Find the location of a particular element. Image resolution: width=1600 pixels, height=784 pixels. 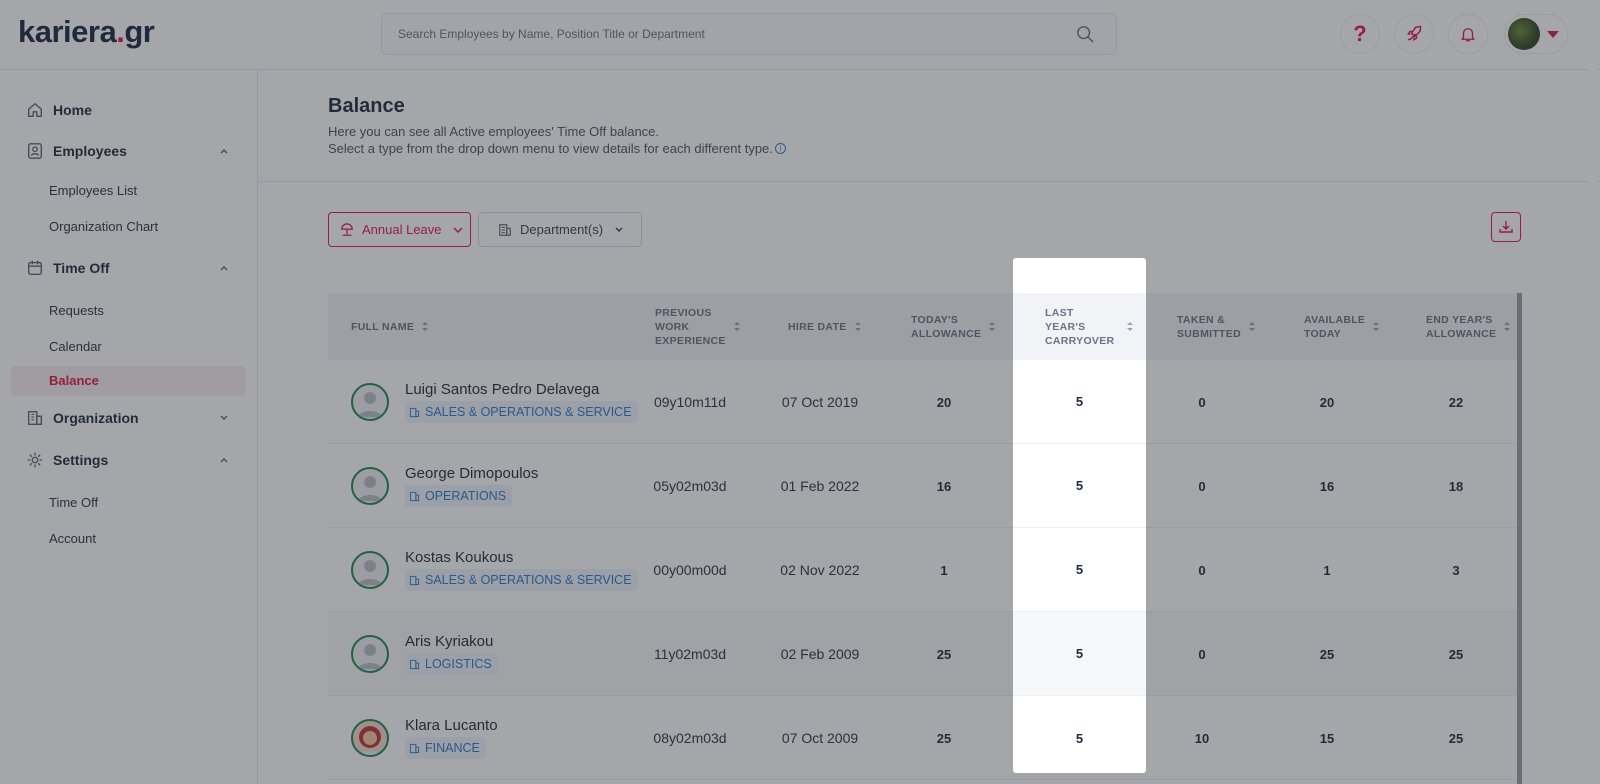

end-year-allowance-cell: 3 is located at coordinates (1456, 570).